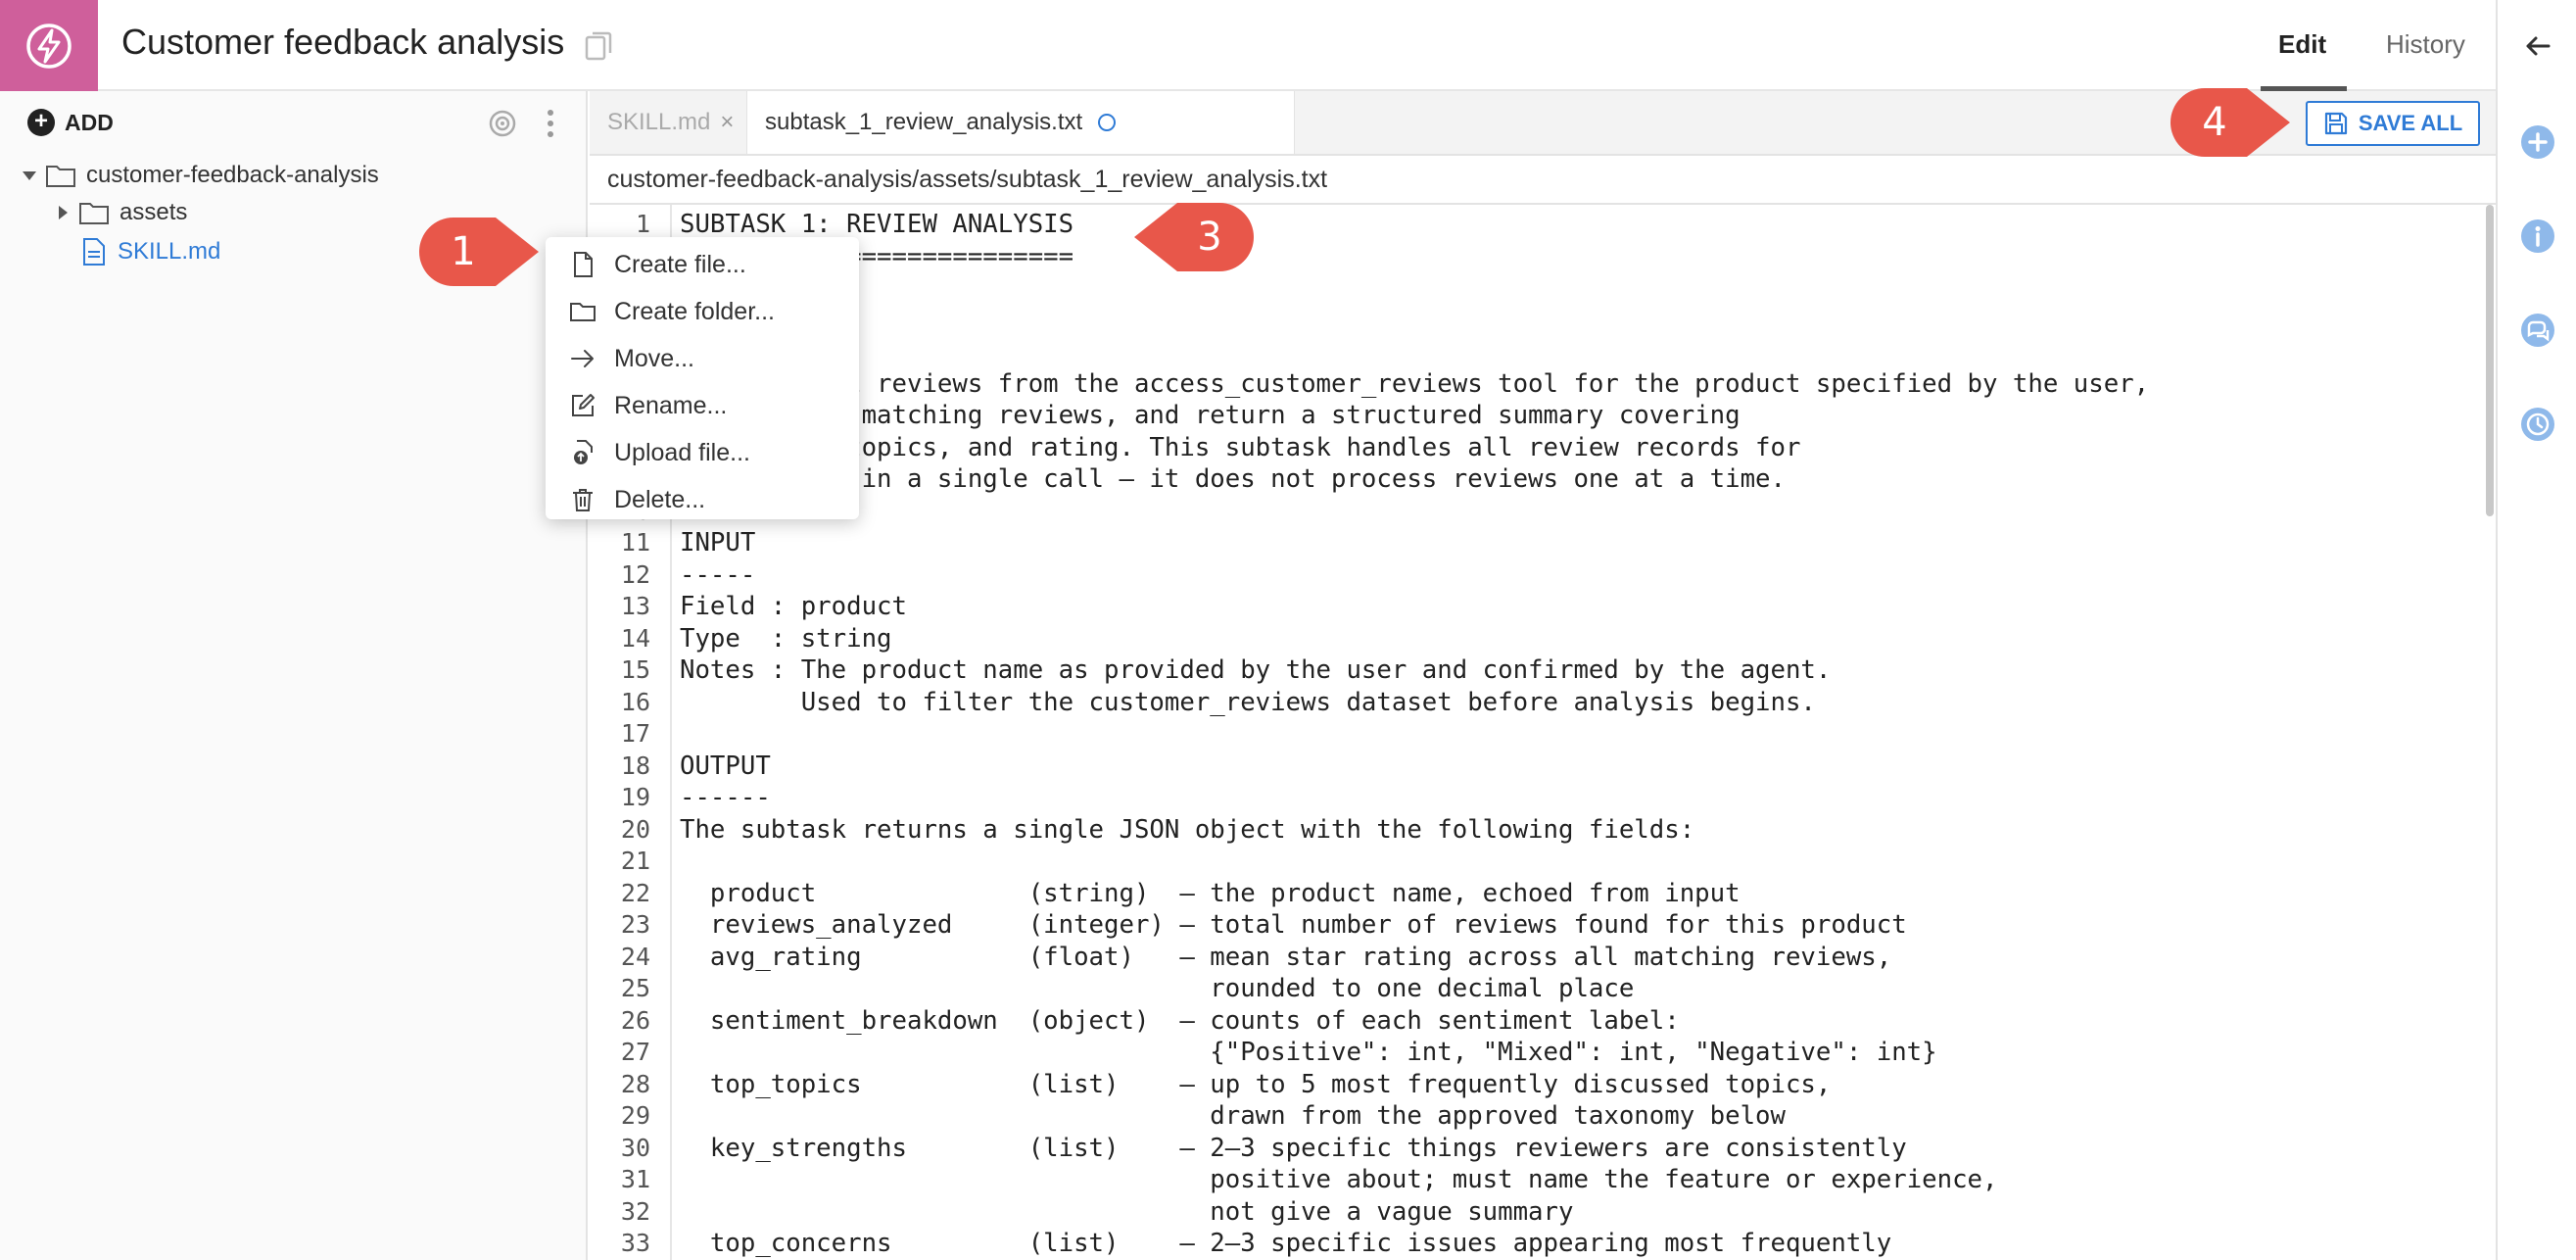  I want to click on tab-skill-md: SKILL.md ×, so click(668, 122).